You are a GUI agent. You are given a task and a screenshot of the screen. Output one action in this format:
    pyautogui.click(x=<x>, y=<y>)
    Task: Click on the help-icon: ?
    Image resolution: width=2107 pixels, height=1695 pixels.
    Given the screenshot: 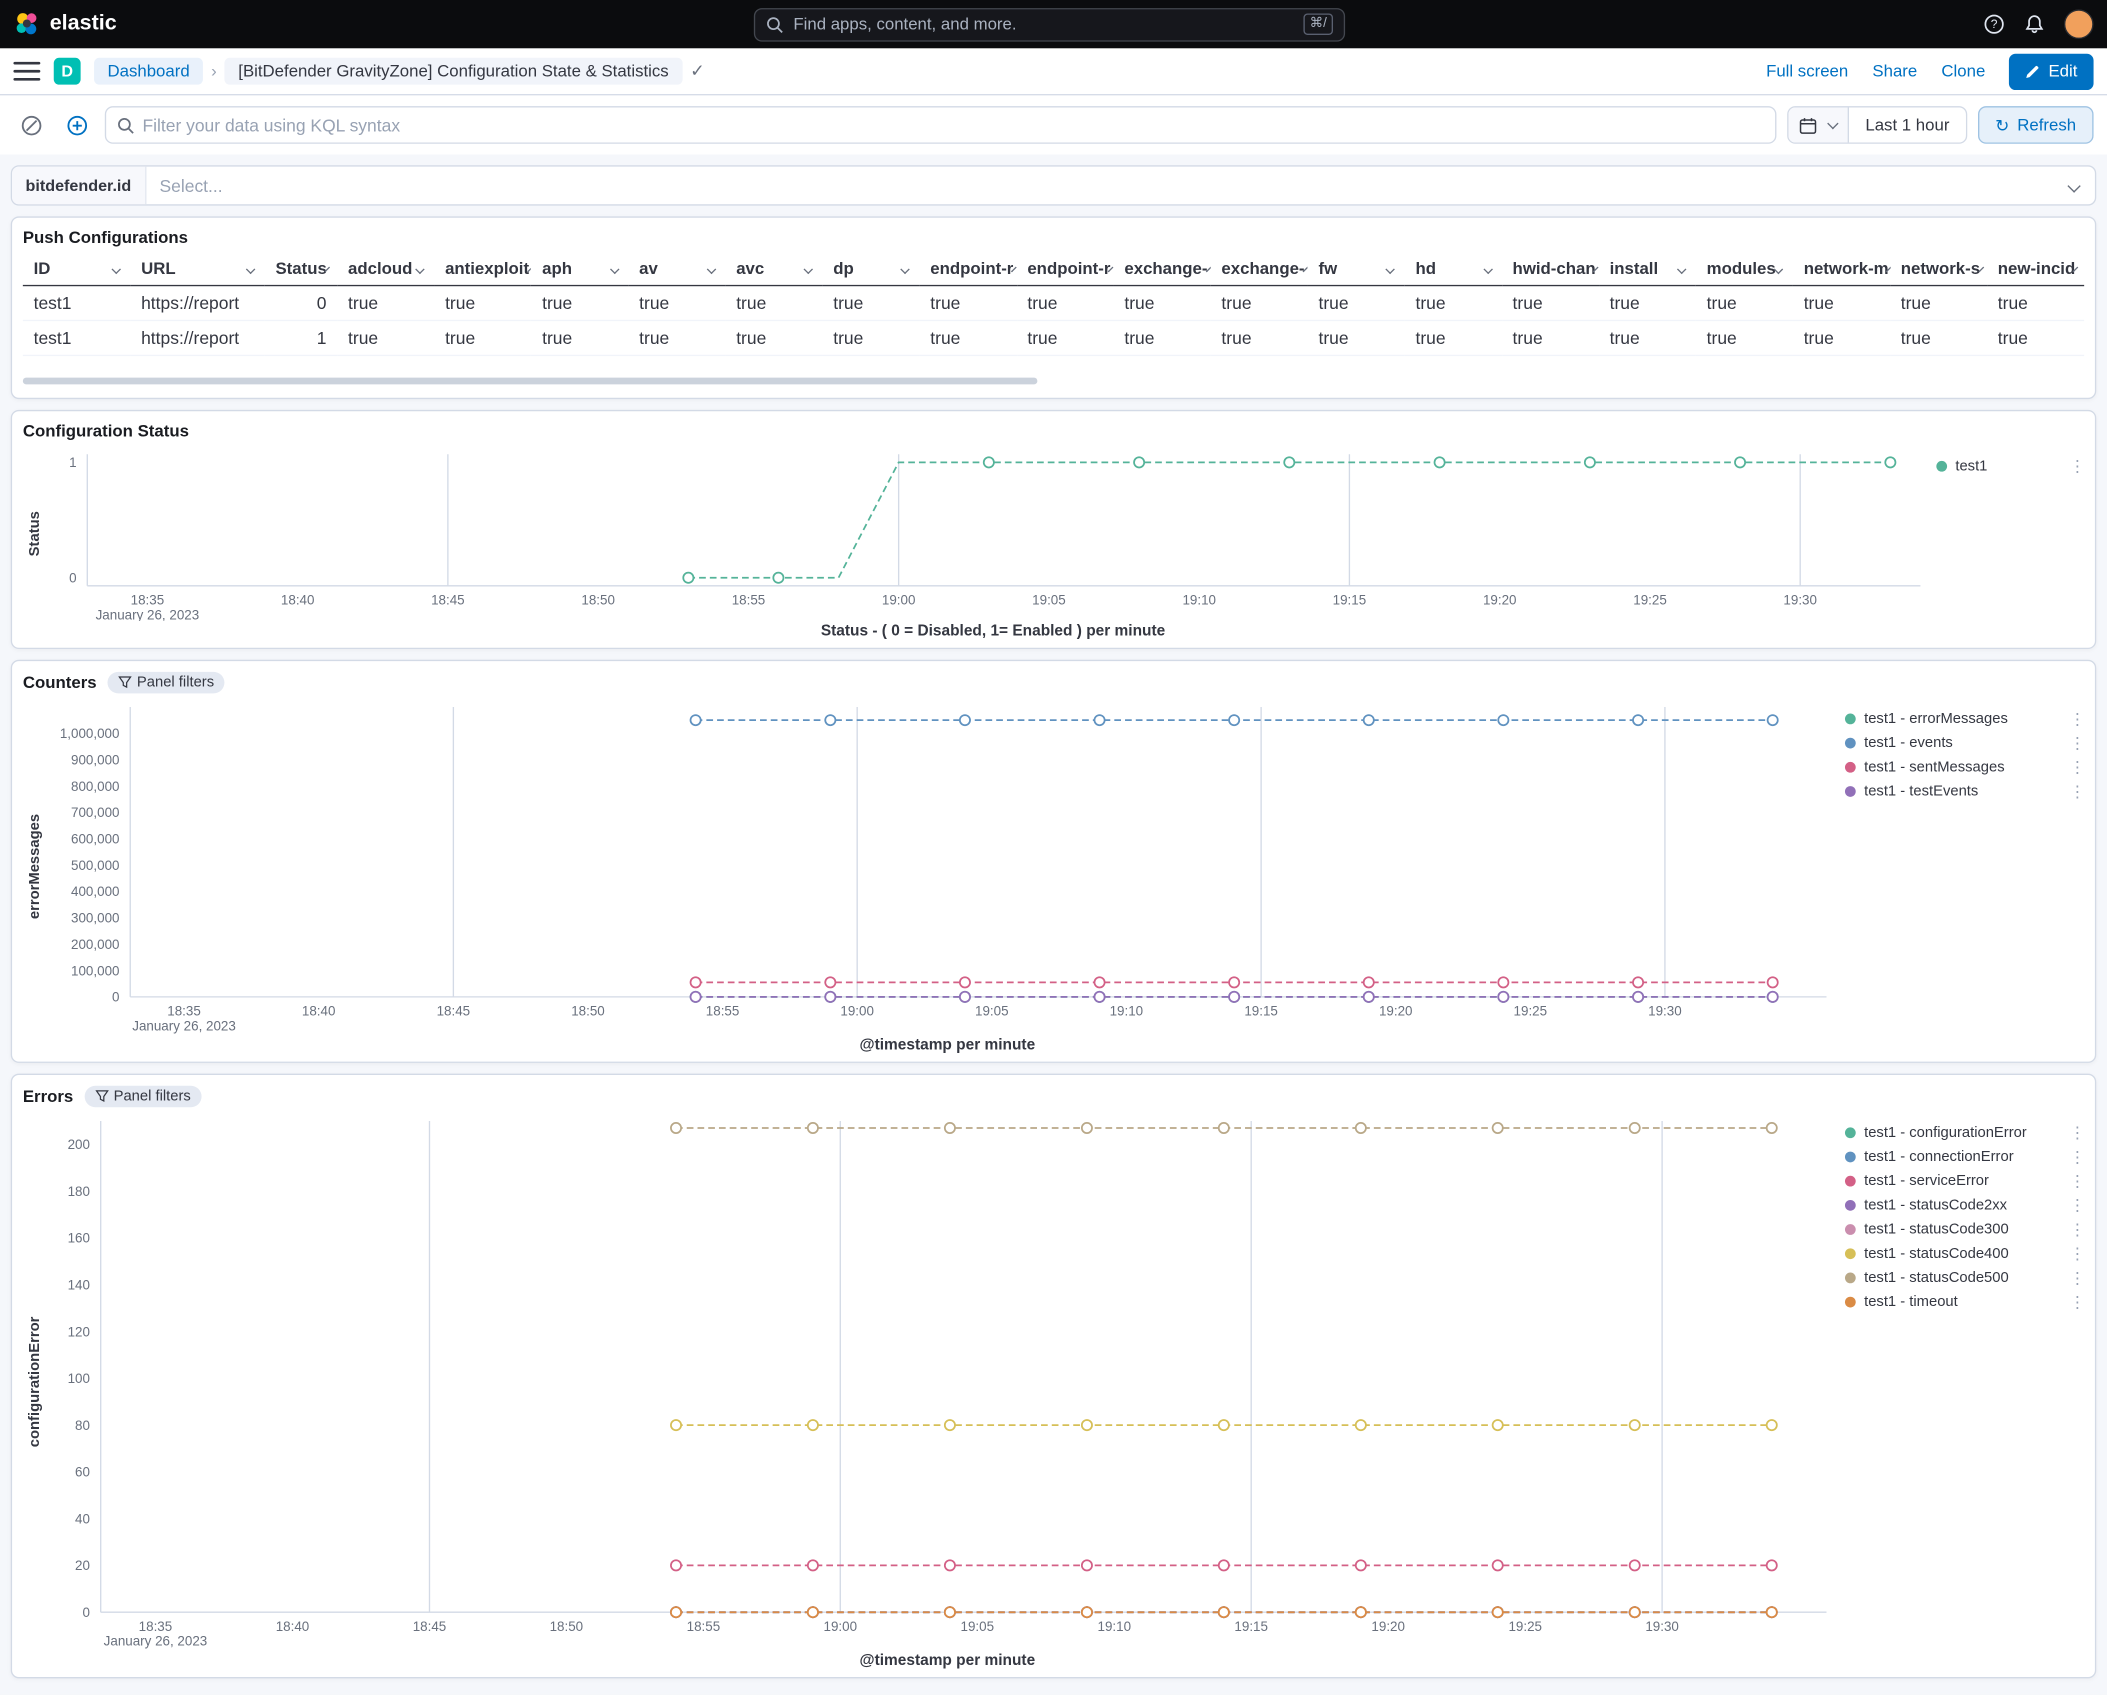 What is the action you would take?
    pyautogui.click(x=1994, y=24)
    